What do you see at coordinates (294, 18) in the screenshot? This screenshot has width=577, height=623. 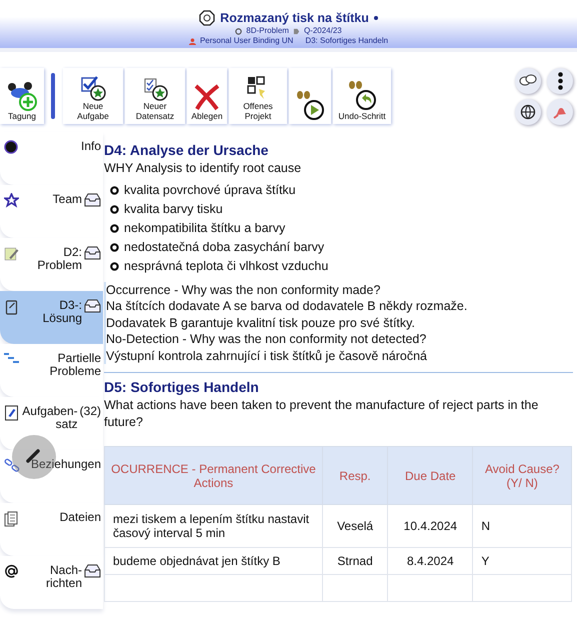 I see `record-title: Rozmazaný tisk na štítku` at bounding box center [294, 18].